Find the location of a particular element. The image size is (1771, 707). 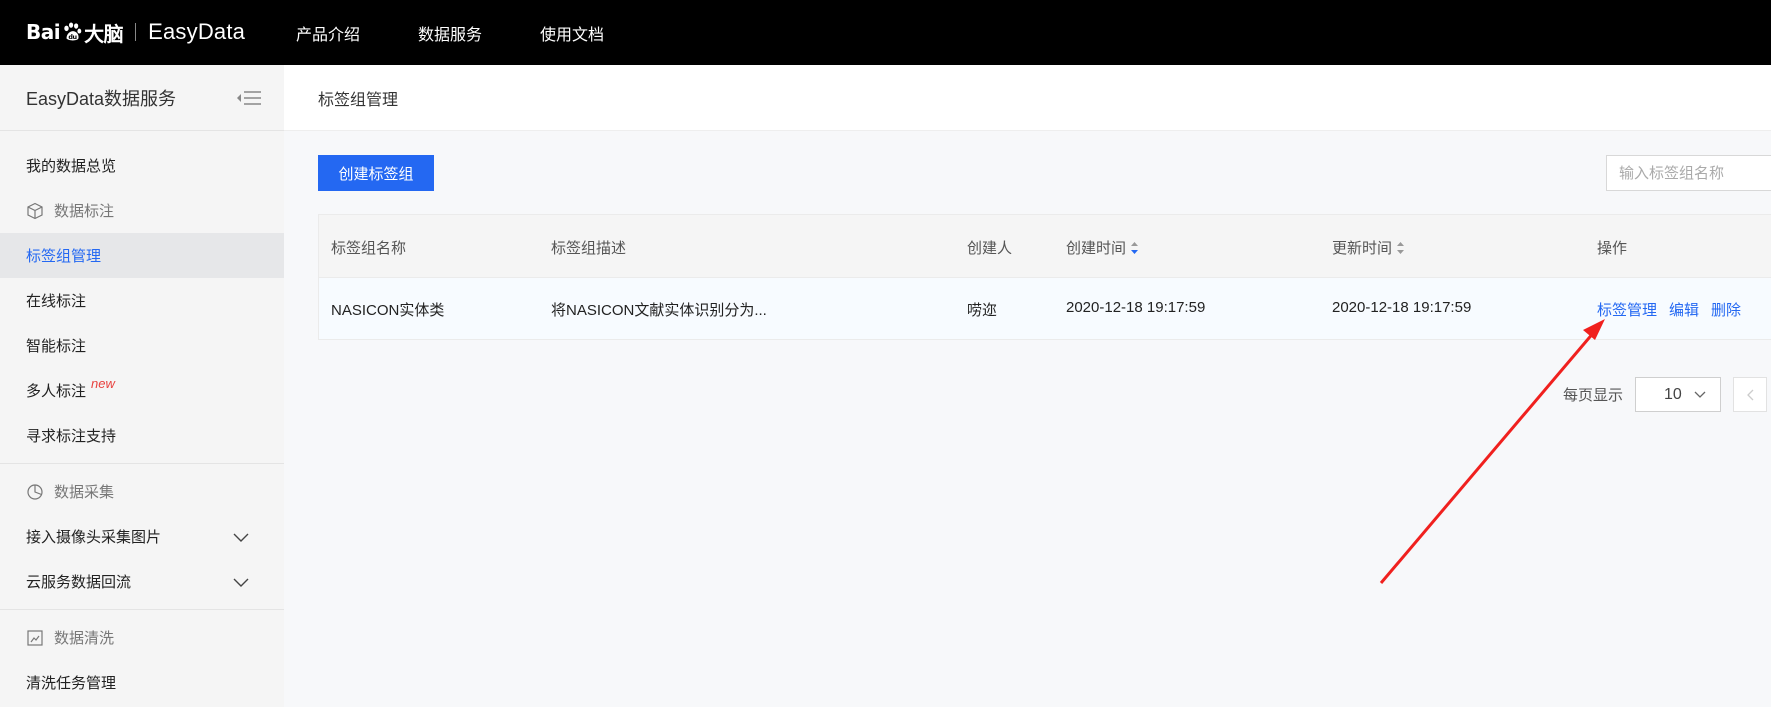

sidebar-item-label: 标签组管理 is located at coordinates (64, 256).